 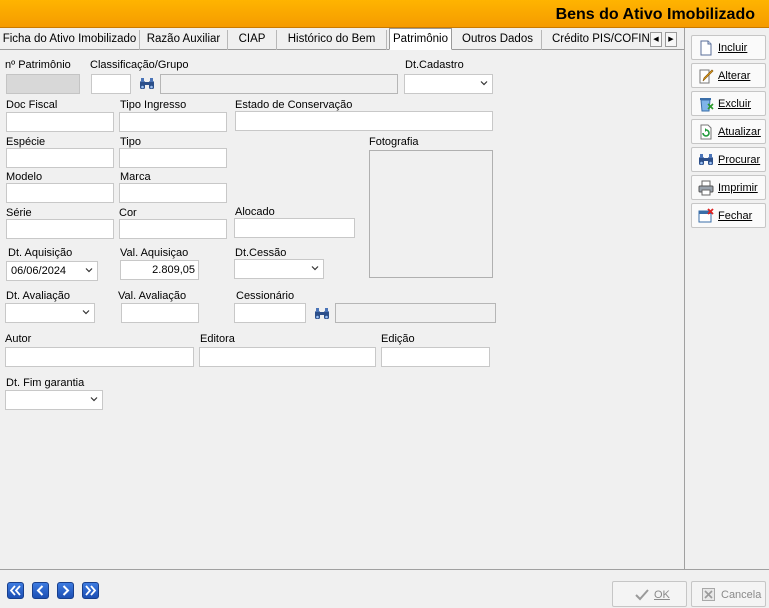 I want to click on dt-avaliacao-label: Dt. Avaliação, so click(x=38, y=296).